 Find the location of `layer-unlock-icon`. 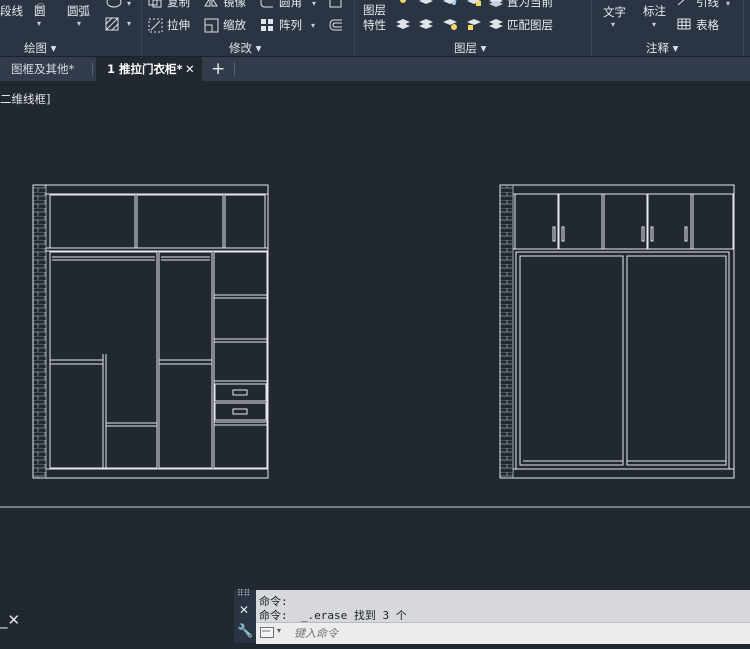

layer-unlock-icon is located at coordinates (474, 24).